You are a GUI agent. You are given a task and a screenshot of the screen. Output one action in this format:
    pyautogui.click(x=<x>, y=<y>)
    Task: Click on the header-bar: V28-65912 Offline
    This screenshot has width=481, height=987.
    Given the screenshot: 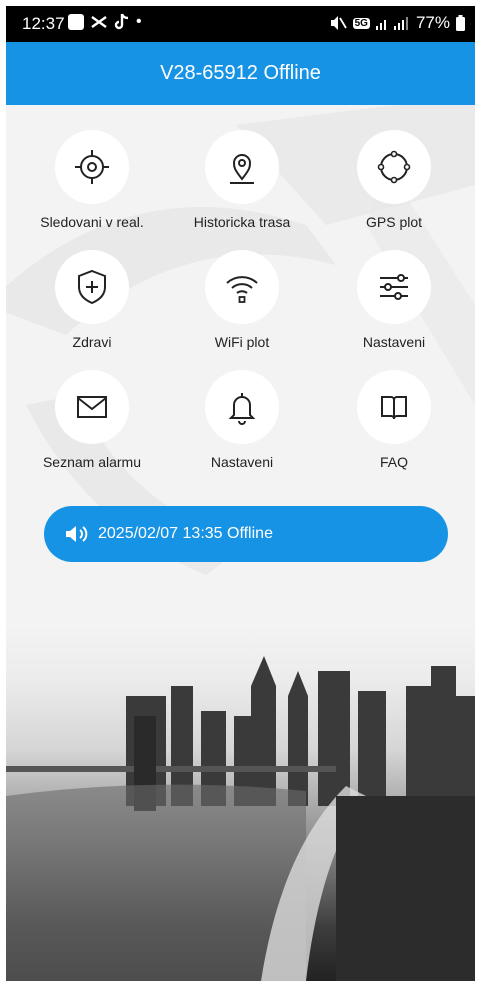 What is the action you would take?
    pyautogui.click(x=240, y=73)
    